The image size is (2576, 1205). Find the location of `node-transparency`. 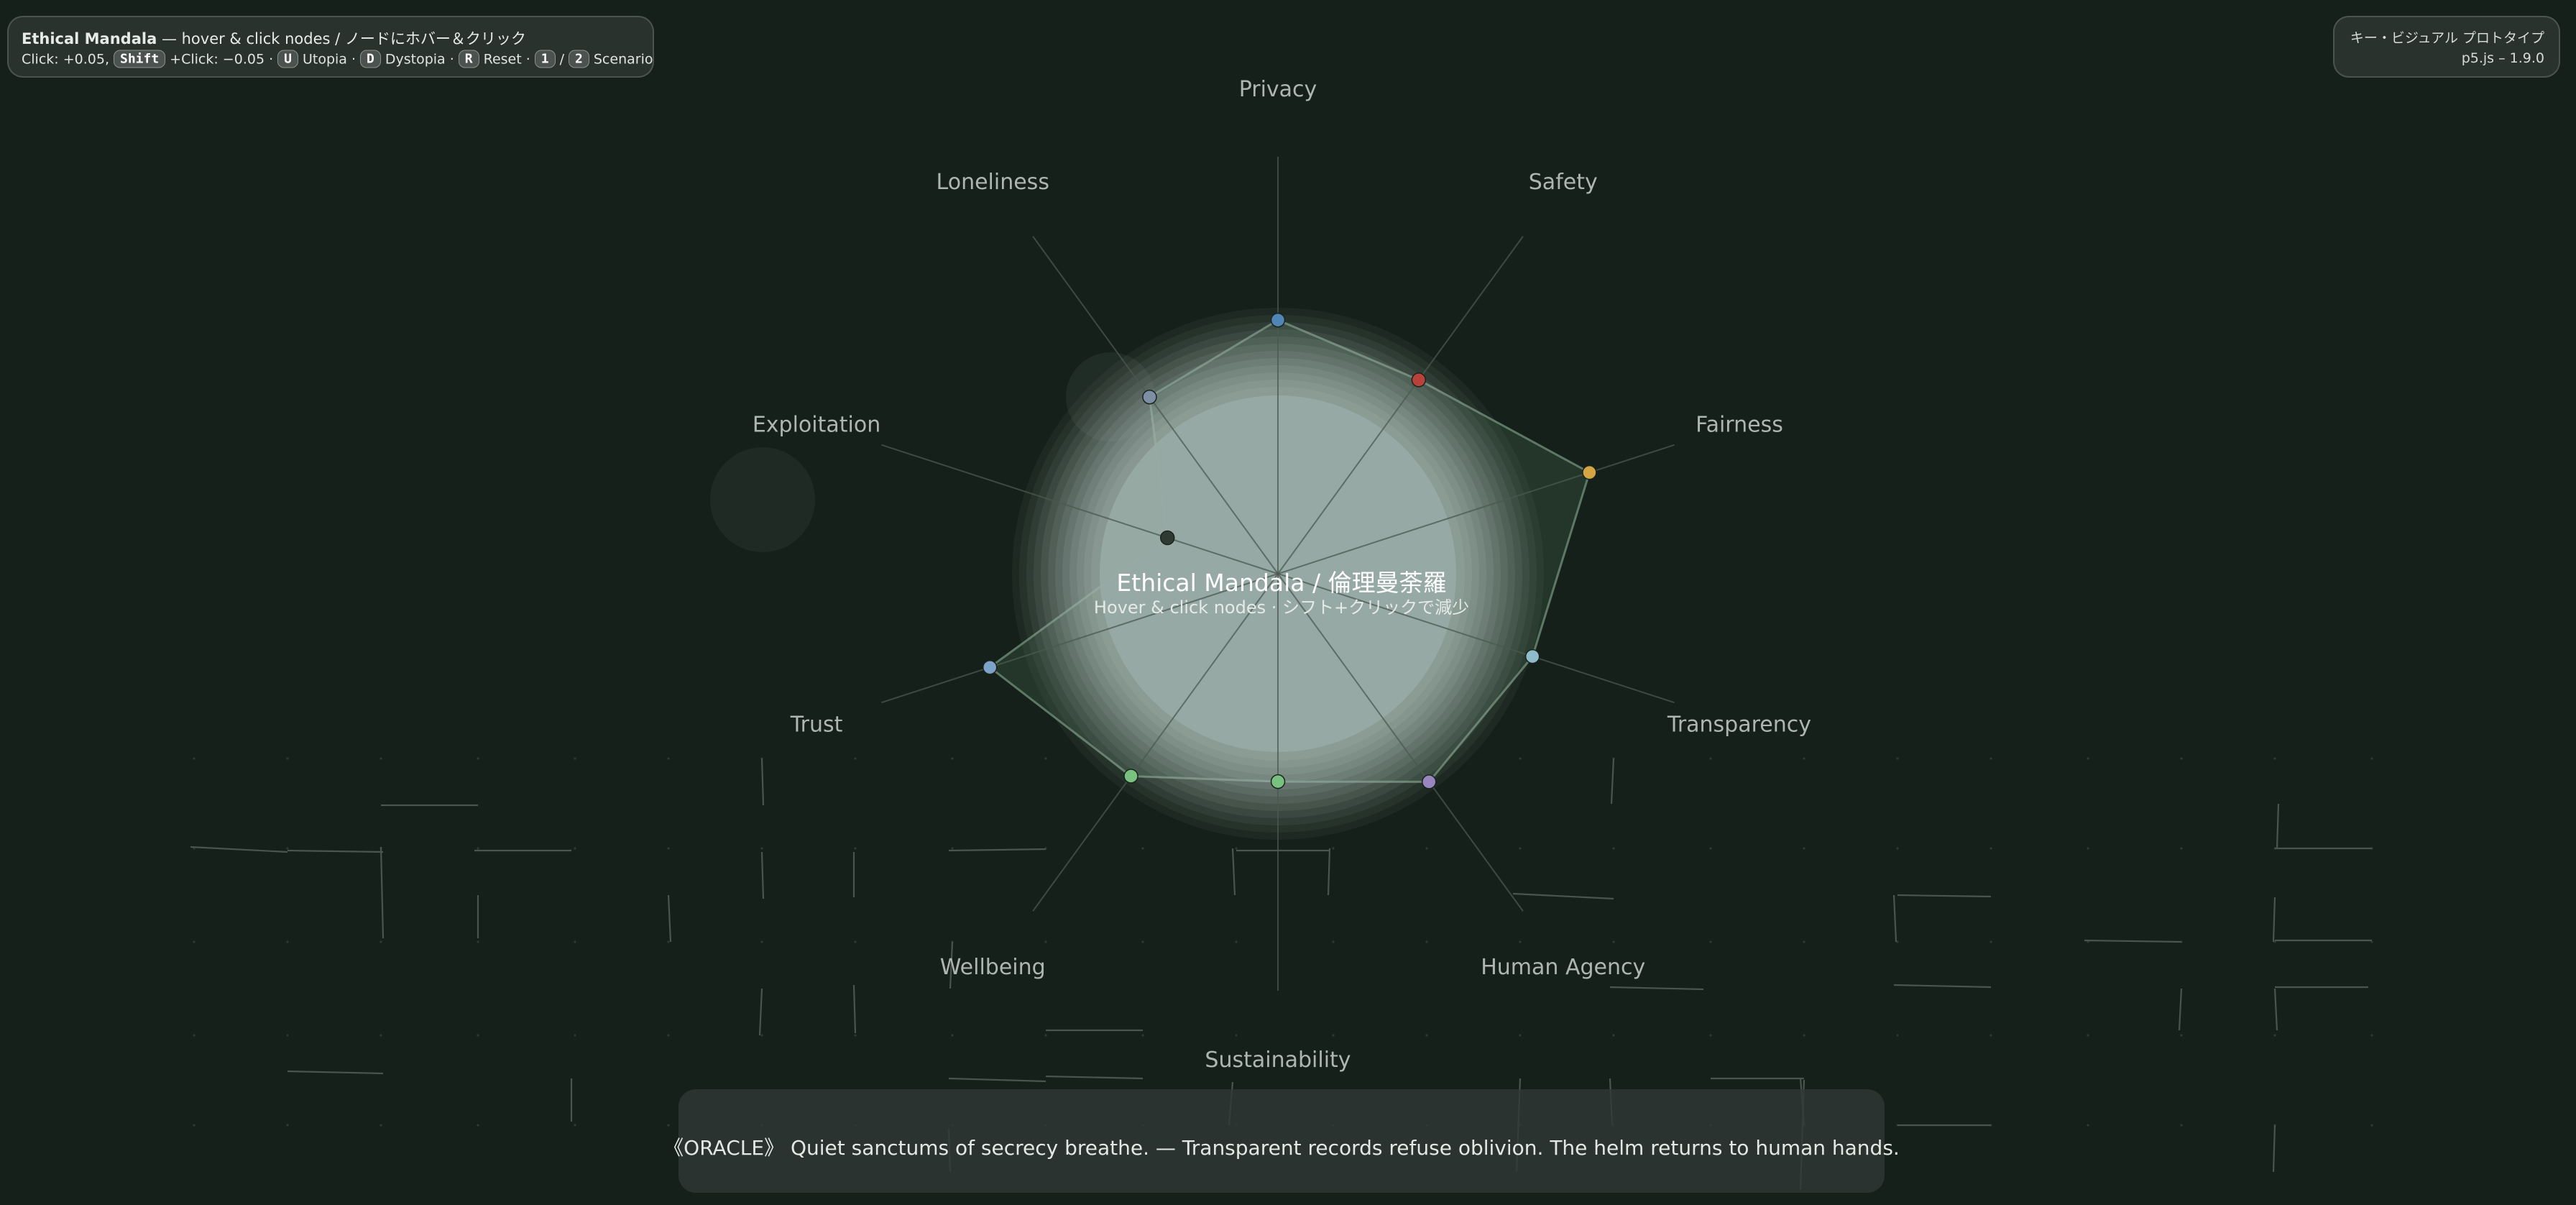

node-transparency is located at coordinates (1532, 656).